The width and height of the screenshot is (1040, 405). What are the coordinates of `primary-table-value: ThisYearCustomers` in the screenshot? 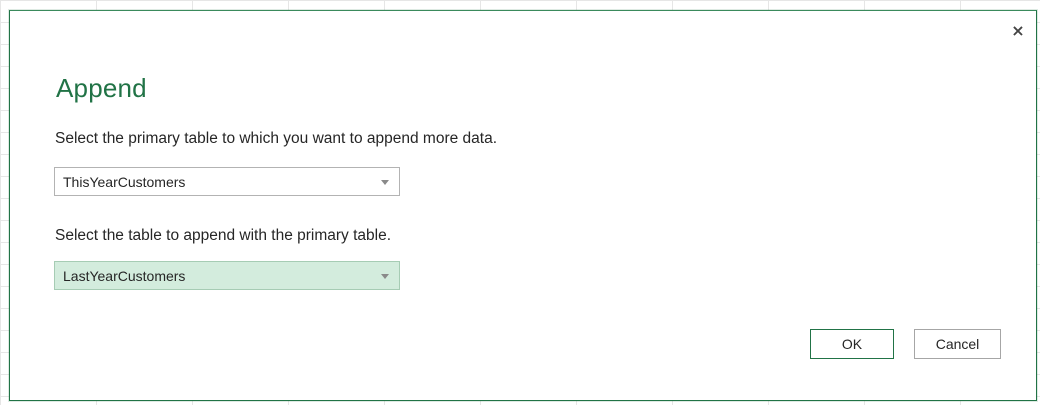 It's located at (124, 182).